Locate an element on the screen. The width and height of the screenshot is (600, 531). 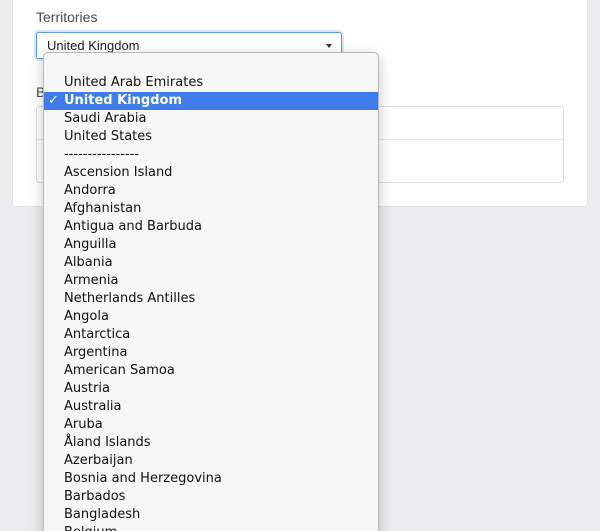
caret-down-icon is located at coordinates (329, 46).